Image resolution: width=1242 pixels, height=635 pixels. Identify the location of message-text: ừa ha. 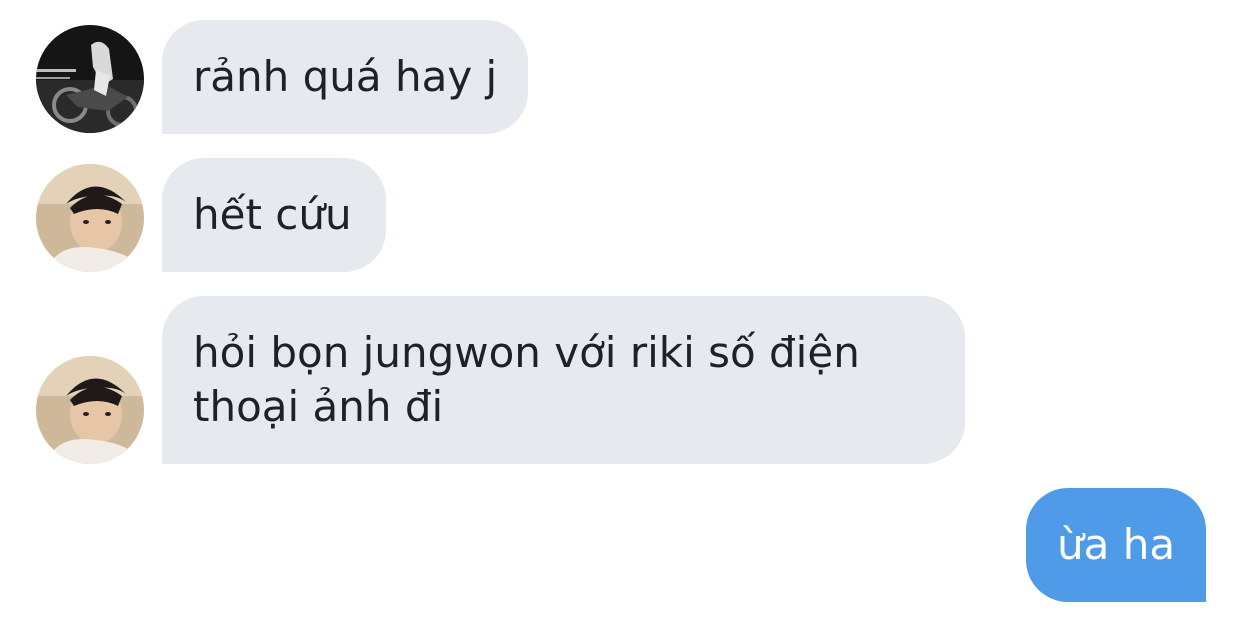
(1116, 544).